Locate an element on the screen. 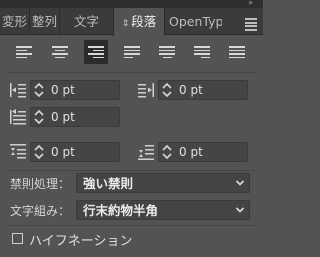  collapse-panel-icon: » is located at coordinates (250, 4).